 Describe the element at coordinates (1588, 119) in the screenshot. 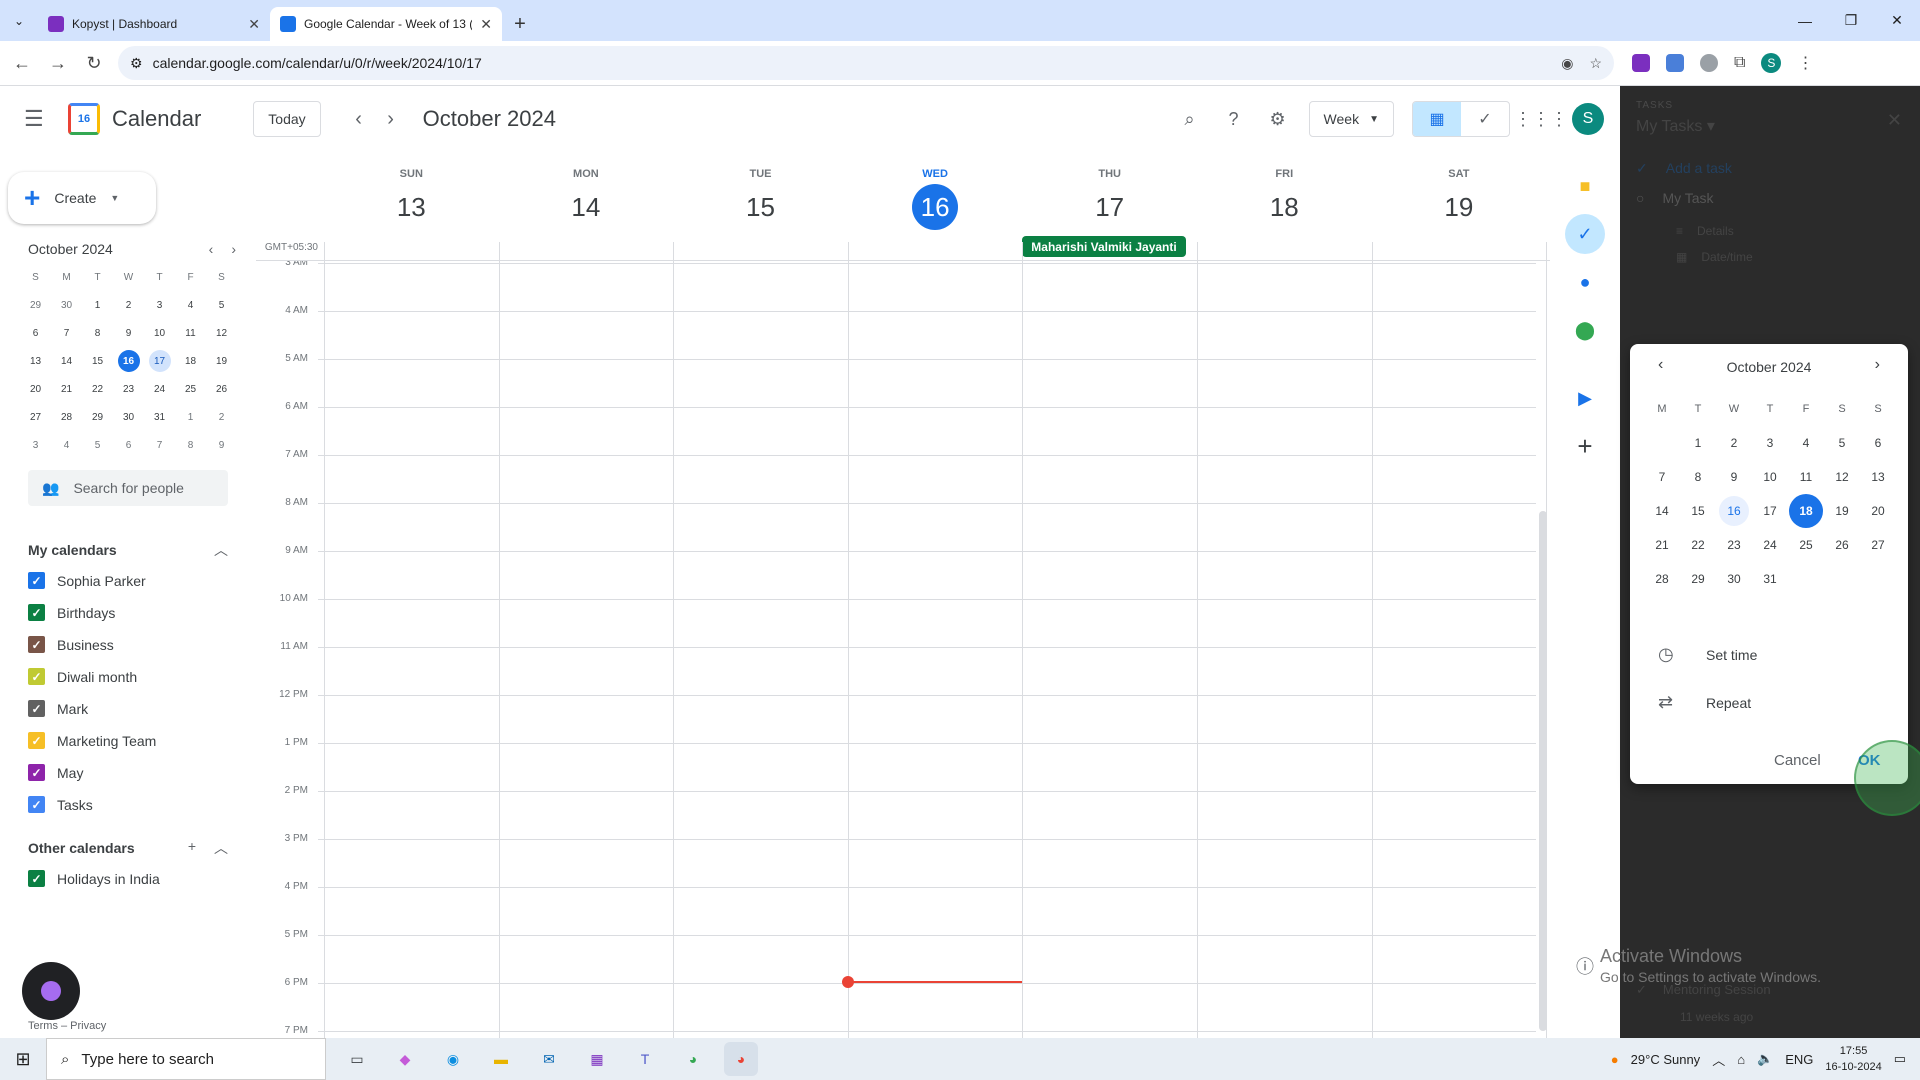

I see `account-avatar: S` at that location.